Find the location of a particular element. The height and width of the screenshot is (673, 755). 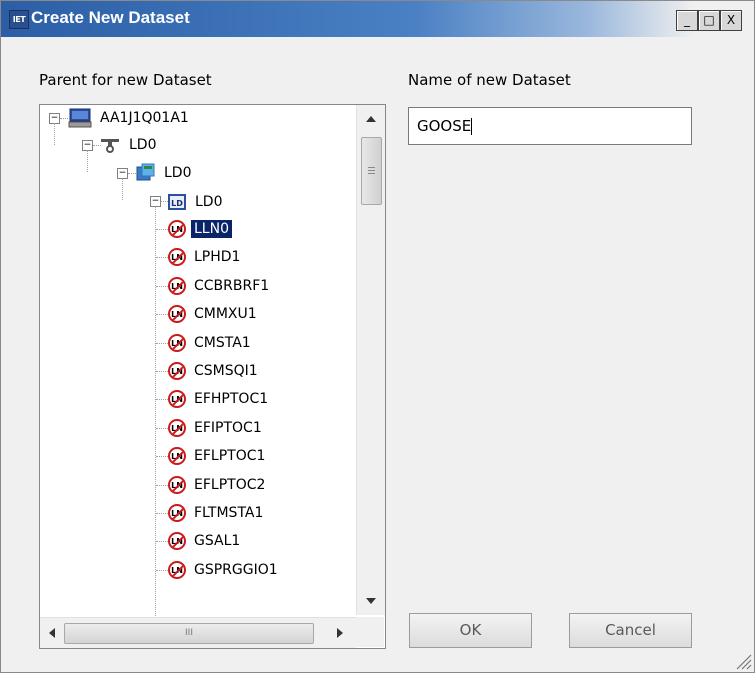

computer-icon is located at coordinates (80, 118).